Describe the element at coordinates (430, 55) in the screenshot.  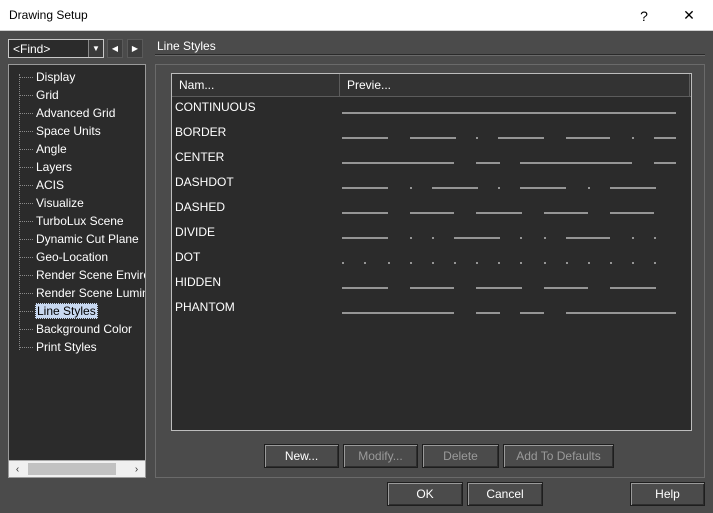
I see `section-divider` at that location.